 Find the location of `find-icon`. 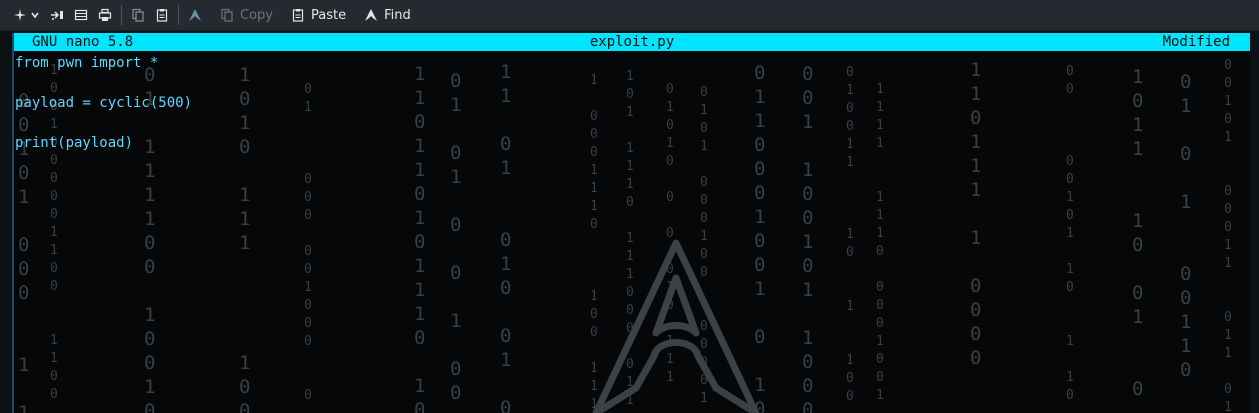

find-icon is located at coordinates (371, 15).